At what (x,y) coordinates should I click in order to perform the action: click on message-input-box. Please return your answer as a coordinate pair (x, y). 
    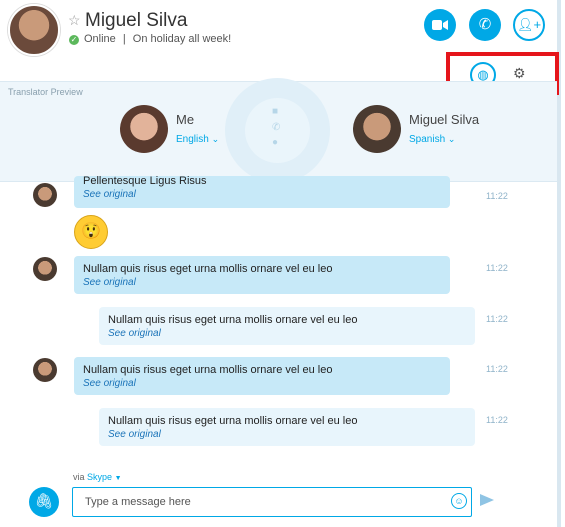
    Looking at the image, I should click on (272, 502).